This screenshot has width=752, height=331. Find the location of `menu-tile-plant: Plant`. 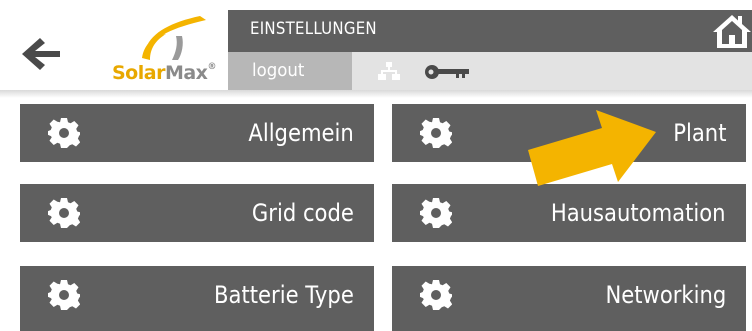

menu-tile-plant: Plant is located at coordinates (569, 133).